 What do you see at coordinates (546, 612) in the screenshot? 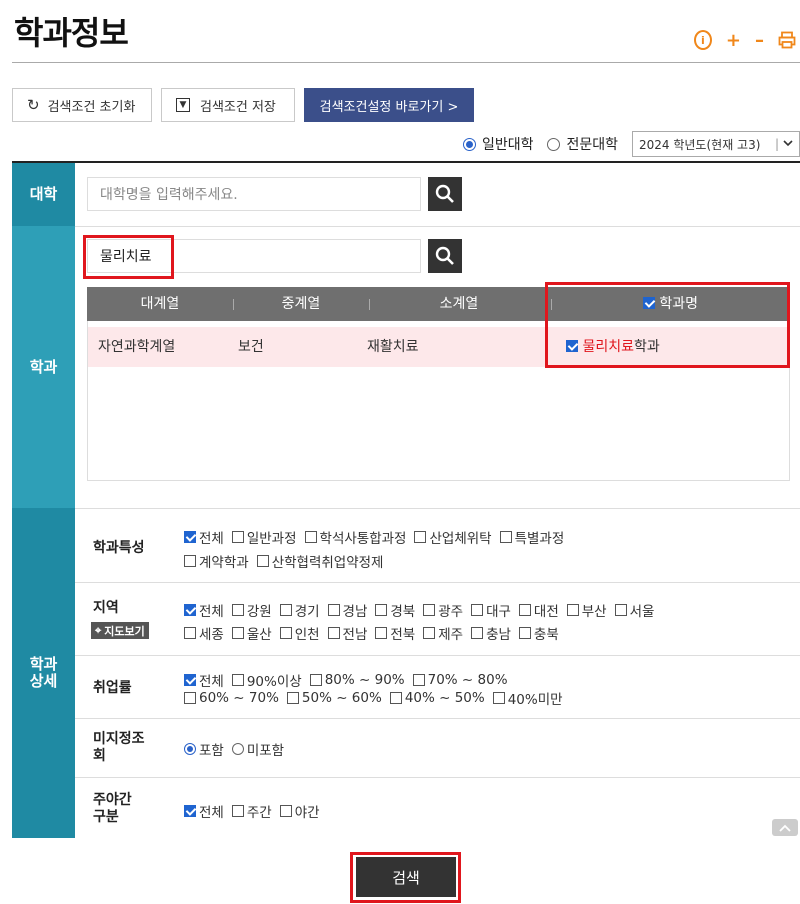
I see `option-label: 대전` at bounding box center [546, 612].